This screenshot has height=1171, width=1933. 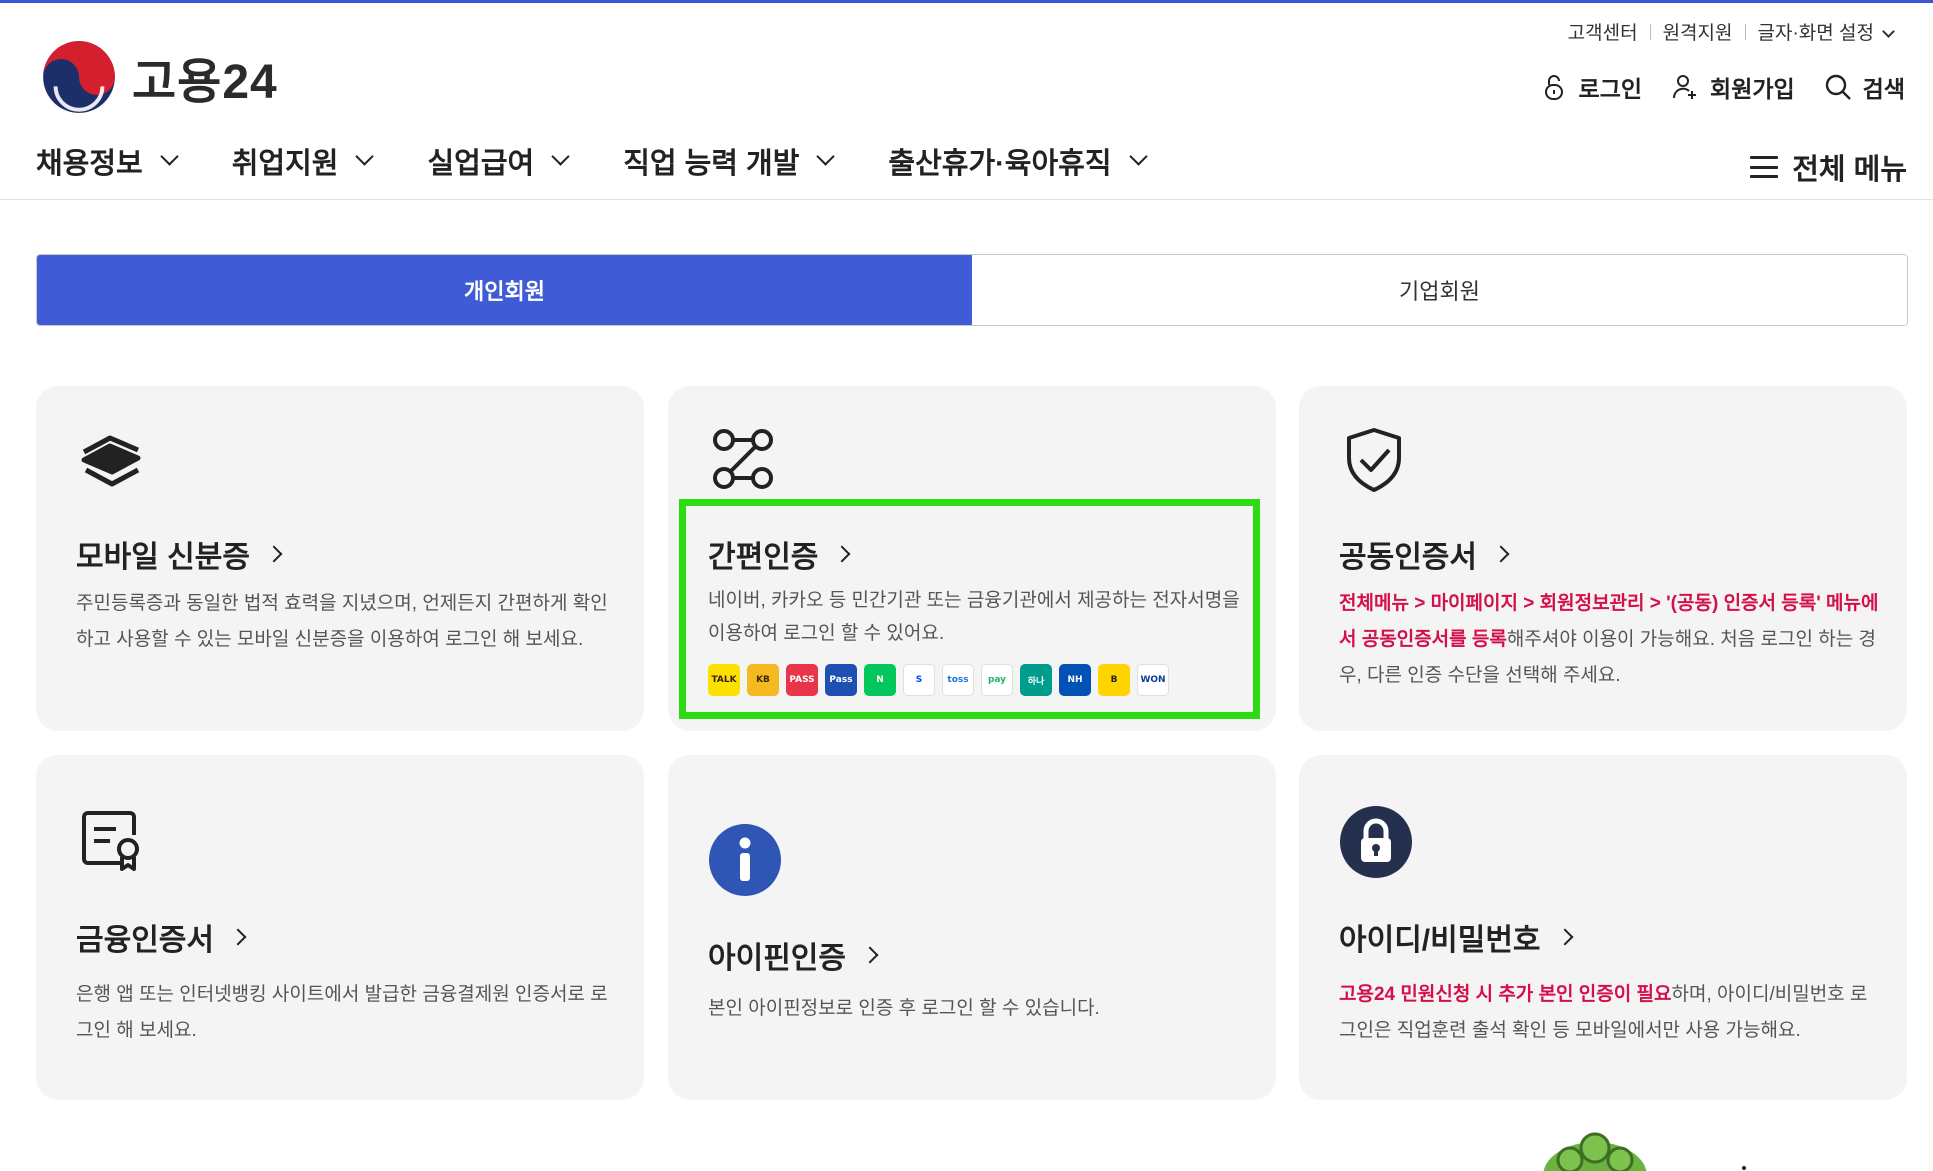 I want to click on account-actions: 로그인 회원가입 검색, so click(x=1722, y=87).